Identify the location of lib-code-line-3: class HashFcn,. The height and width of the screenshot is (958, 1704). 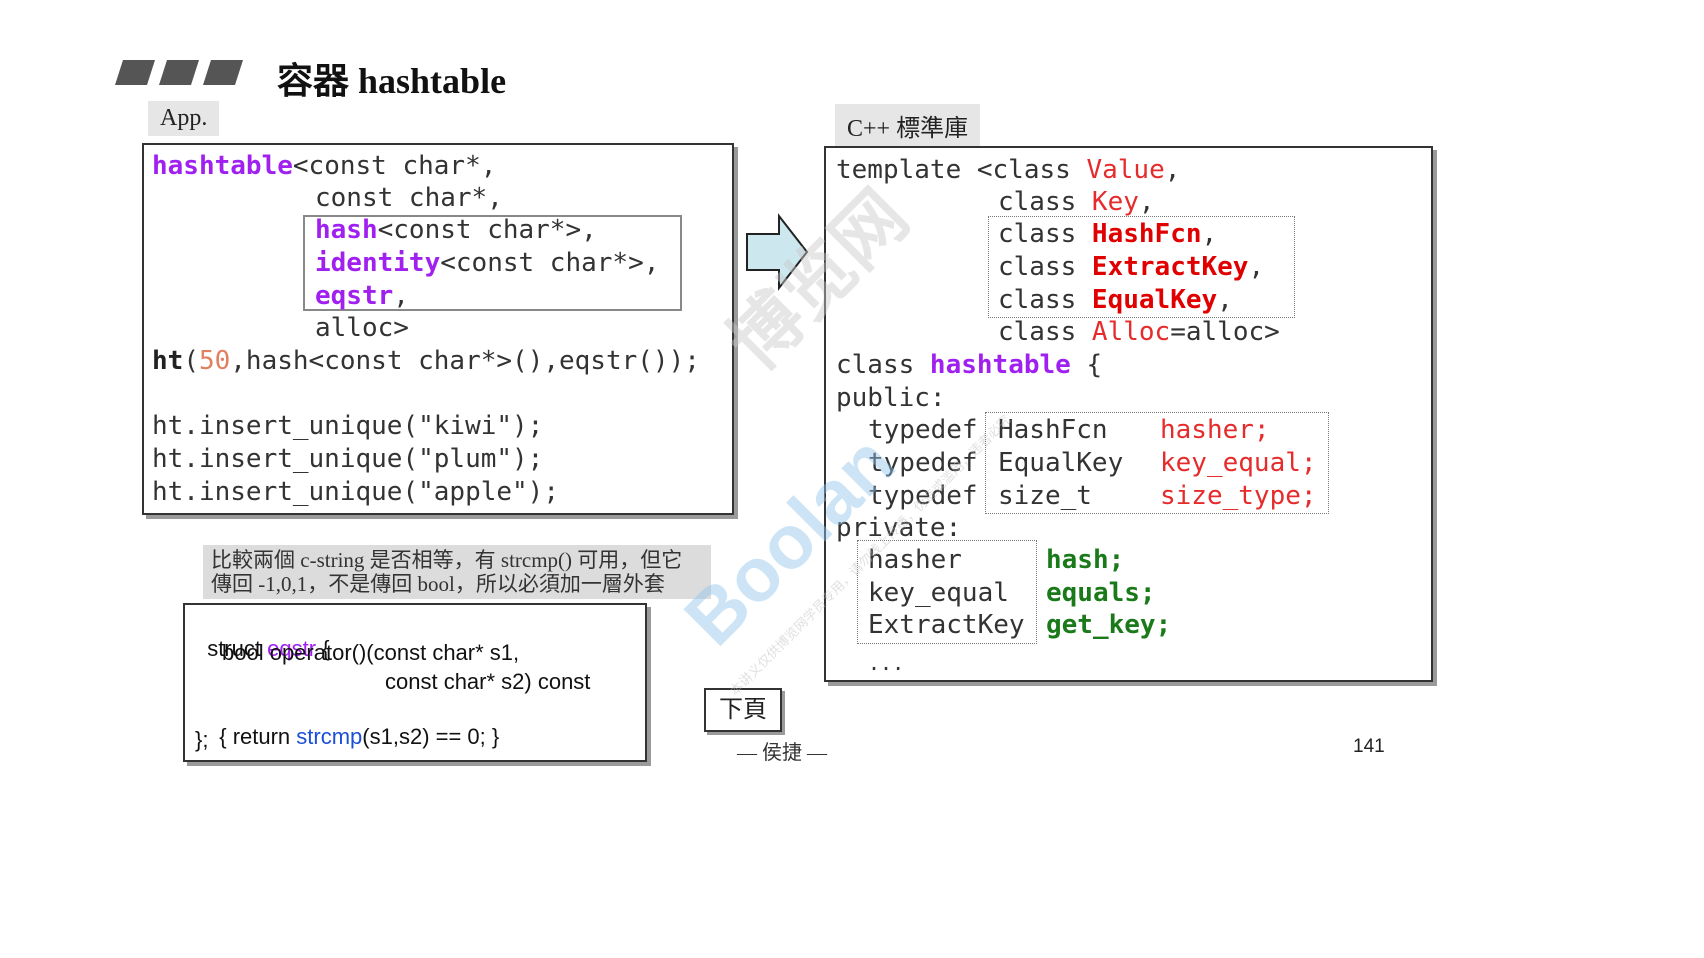
(1108, 234).